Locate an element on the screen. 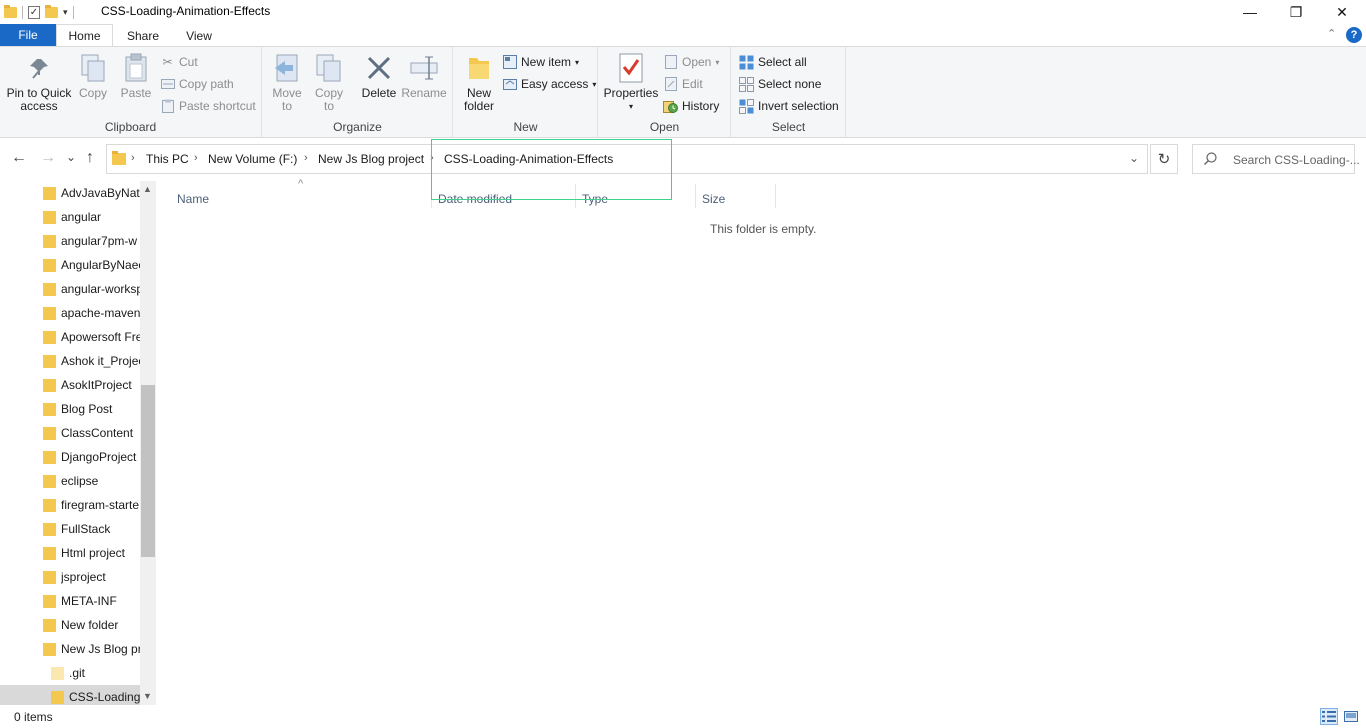 The height and width of the screenshot is (728, 1366). tree-item: apache-maven is located at coordinates (70, 313).